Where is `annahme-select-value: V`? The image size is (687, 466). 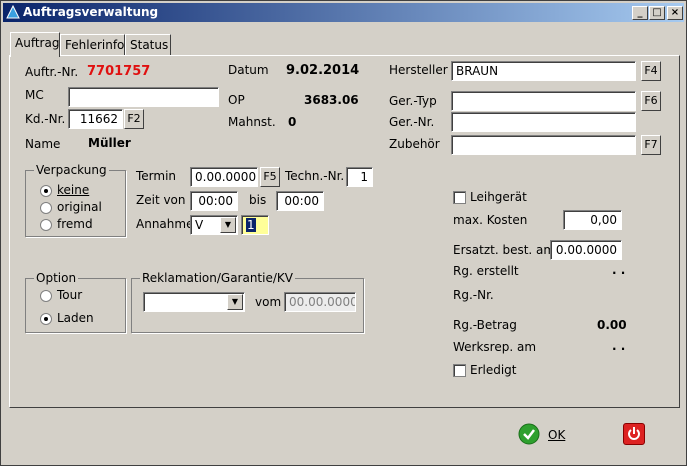 annahme-select-value: V is located at coordinates (199, 225).